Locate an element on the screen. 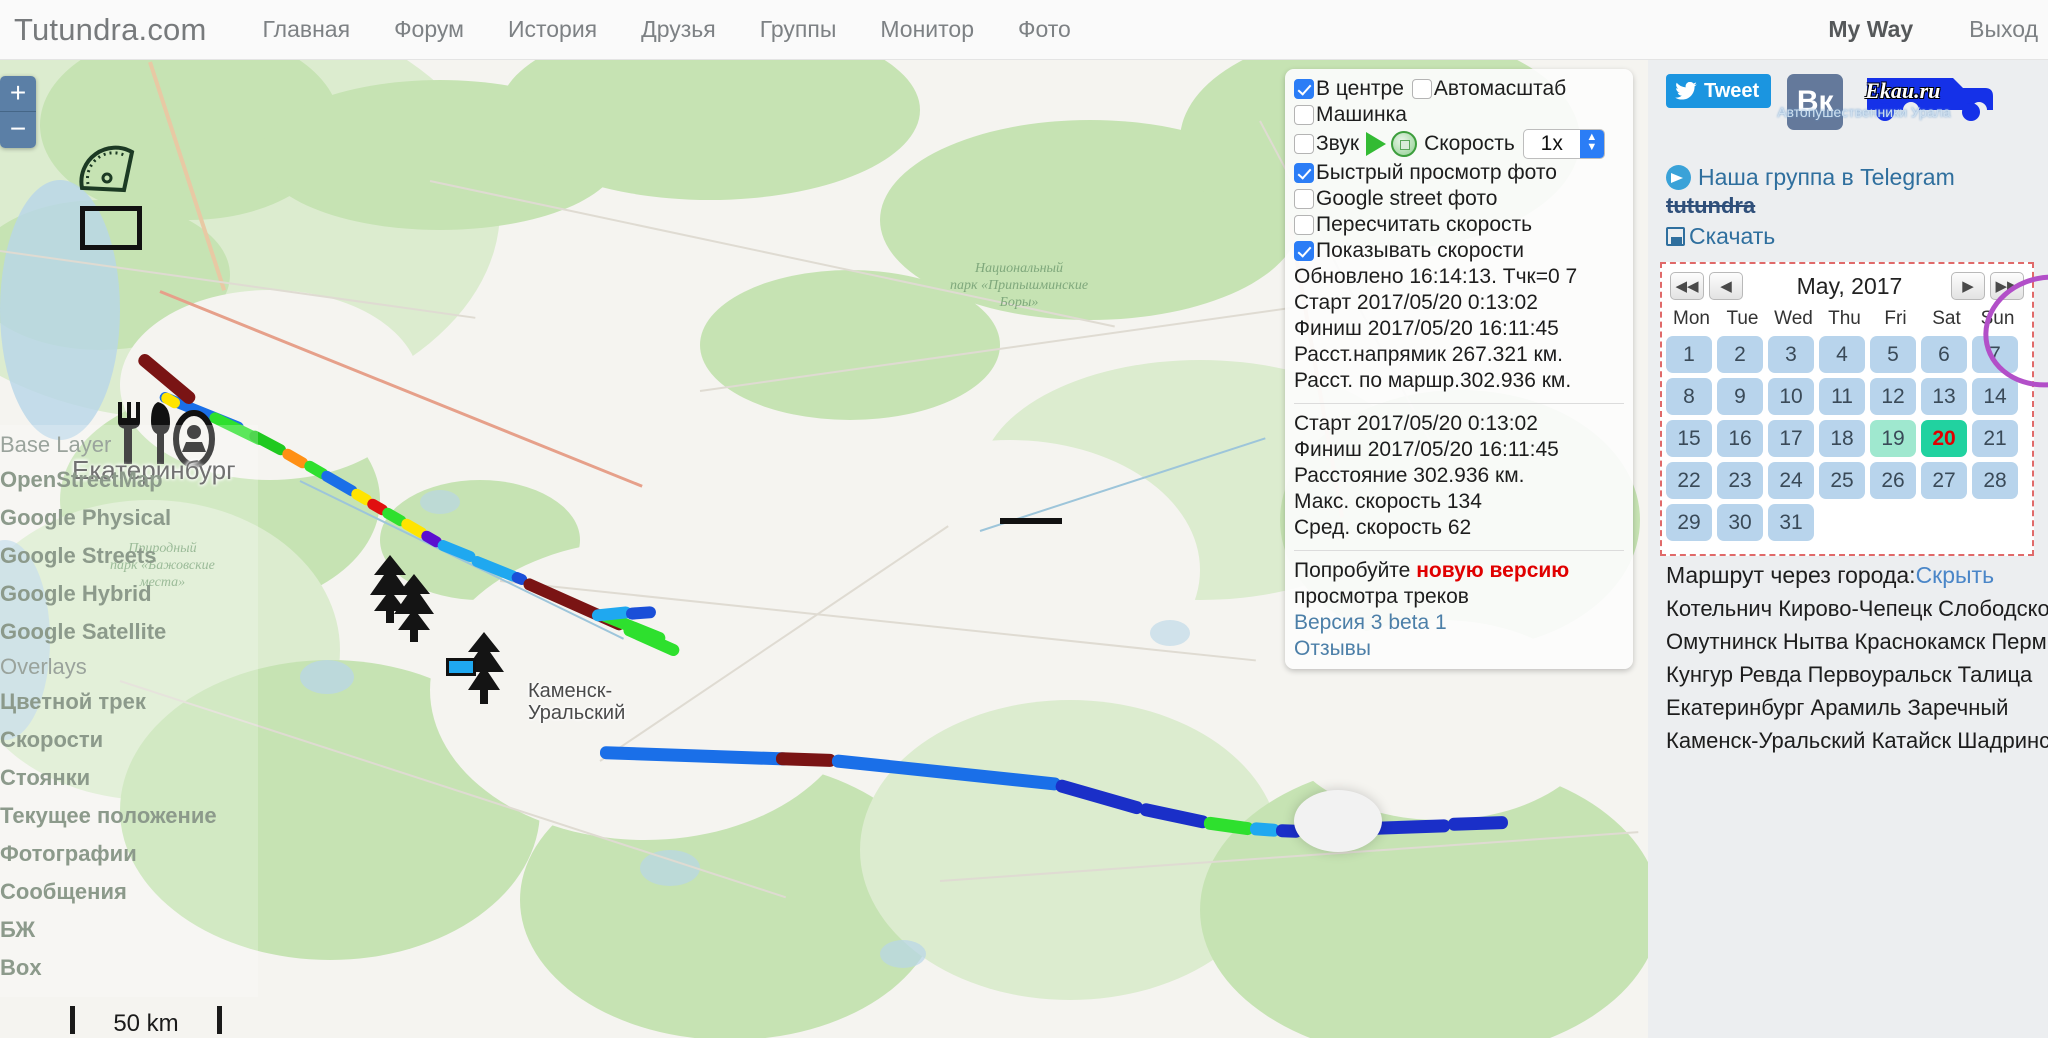 This screenshot has height=1038, width=2048. map-zoom-controls: + − is located at coordinates (18, 112).